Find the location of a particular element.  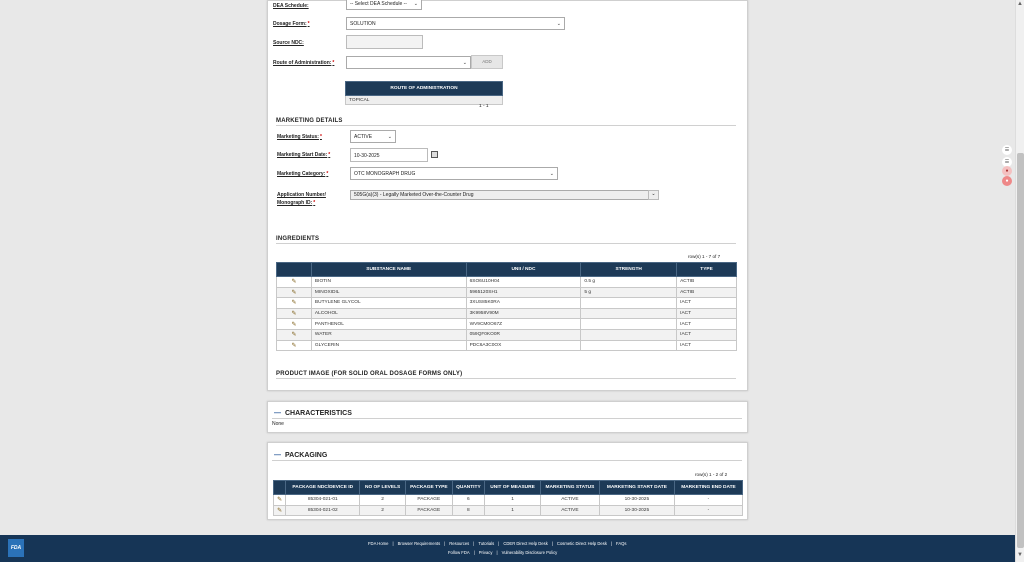

type-column-header: TYPE is located at coordinates (706, 269).